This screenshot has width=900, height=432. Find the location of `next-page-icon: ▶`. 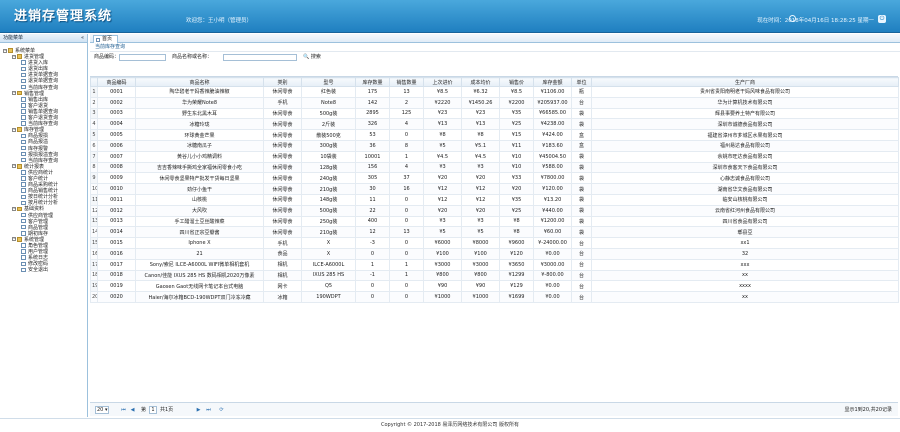

next-page-icon: ▶ is located at coordinates (198, 410).